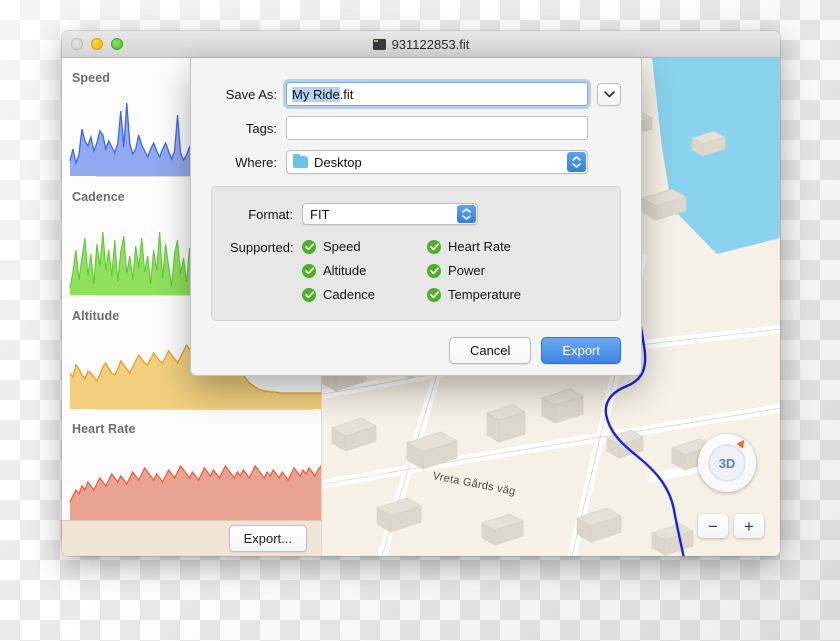 The image size is (840, 641). I want to click on traffic-lights, so click(97, 44).